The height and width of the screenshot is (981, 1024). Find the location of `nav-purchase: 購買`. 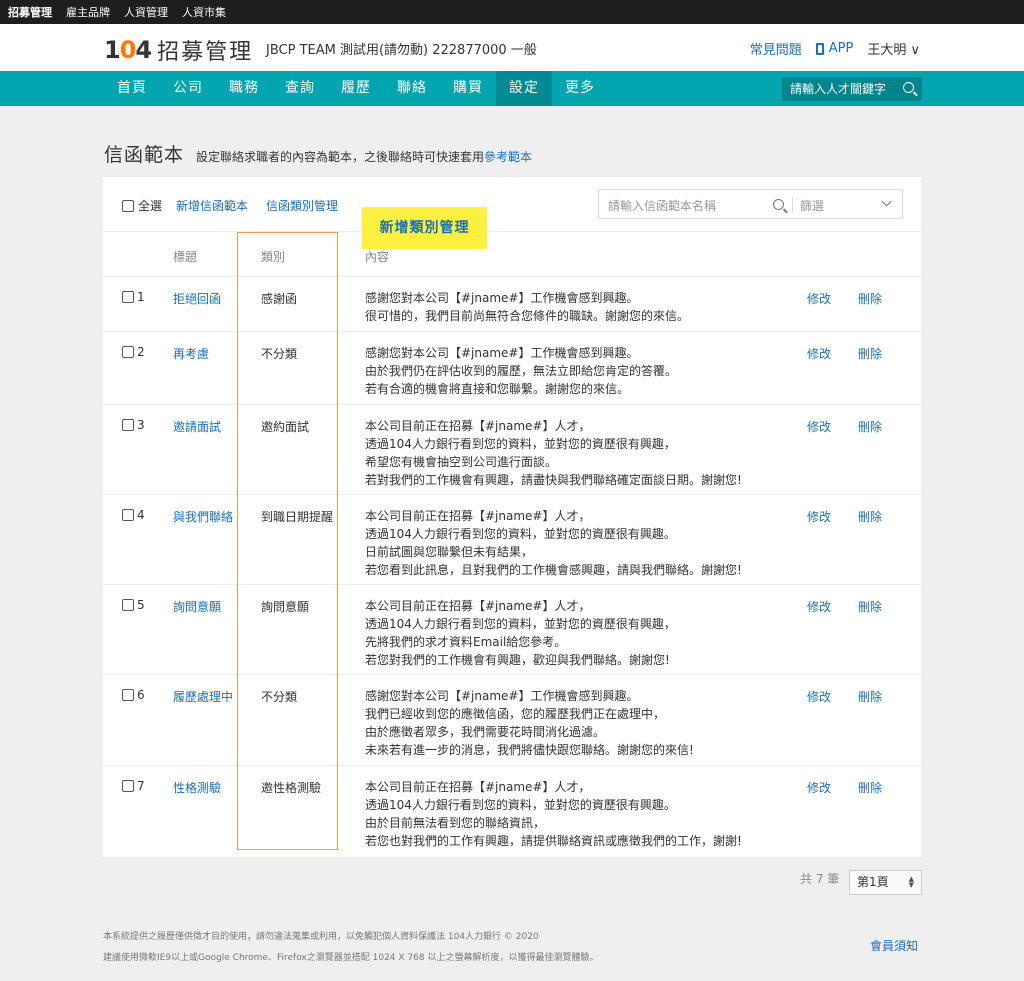

nav-purchase: 購買 is located at coordinates (468, 88).